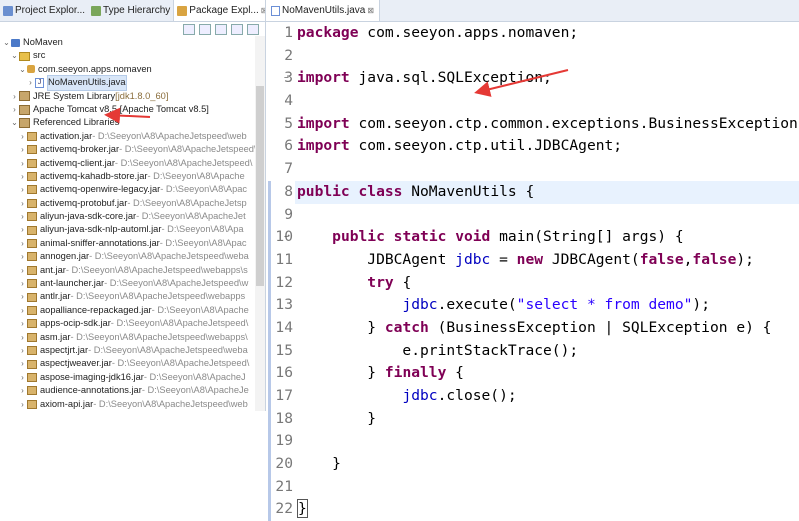 This screenshot has height=521, width=799. Describe the element at coordinates (532, 396) in the screenshot. I see `code-line: 17 jdbc.close();` at that location.